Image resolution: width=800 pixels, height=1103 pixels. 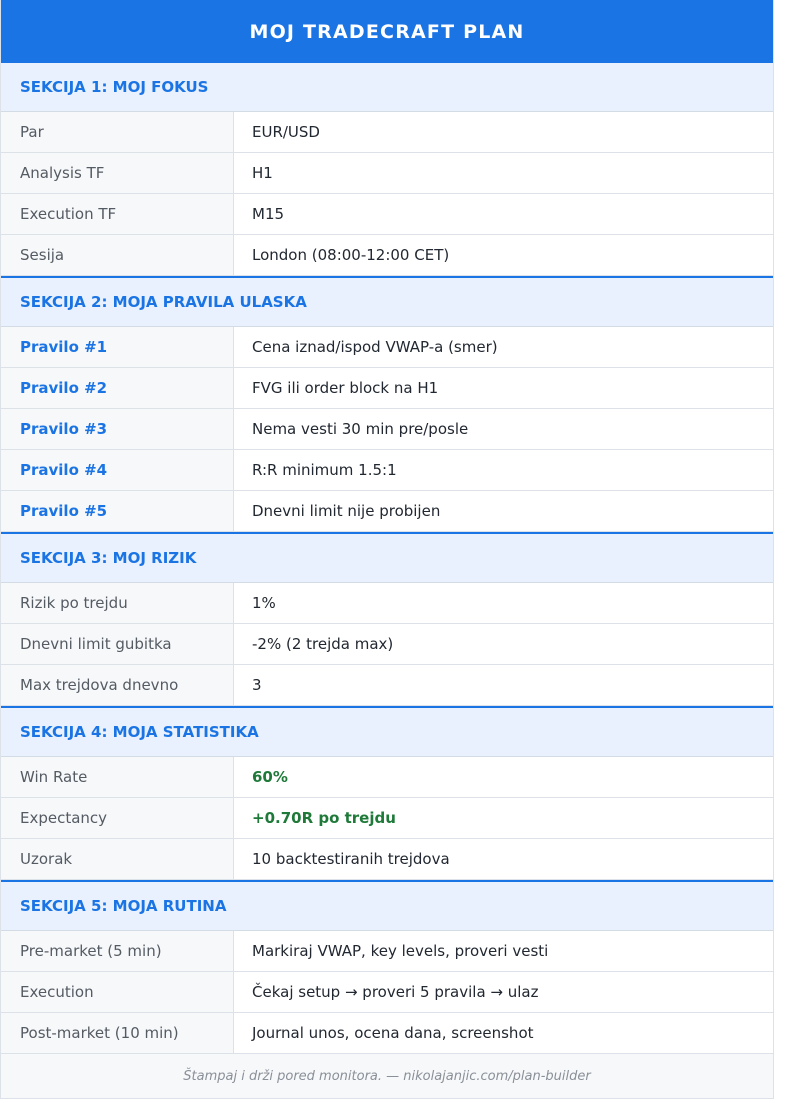 I want to click on row-value: EUR/USD, so click(x=286, y=132).